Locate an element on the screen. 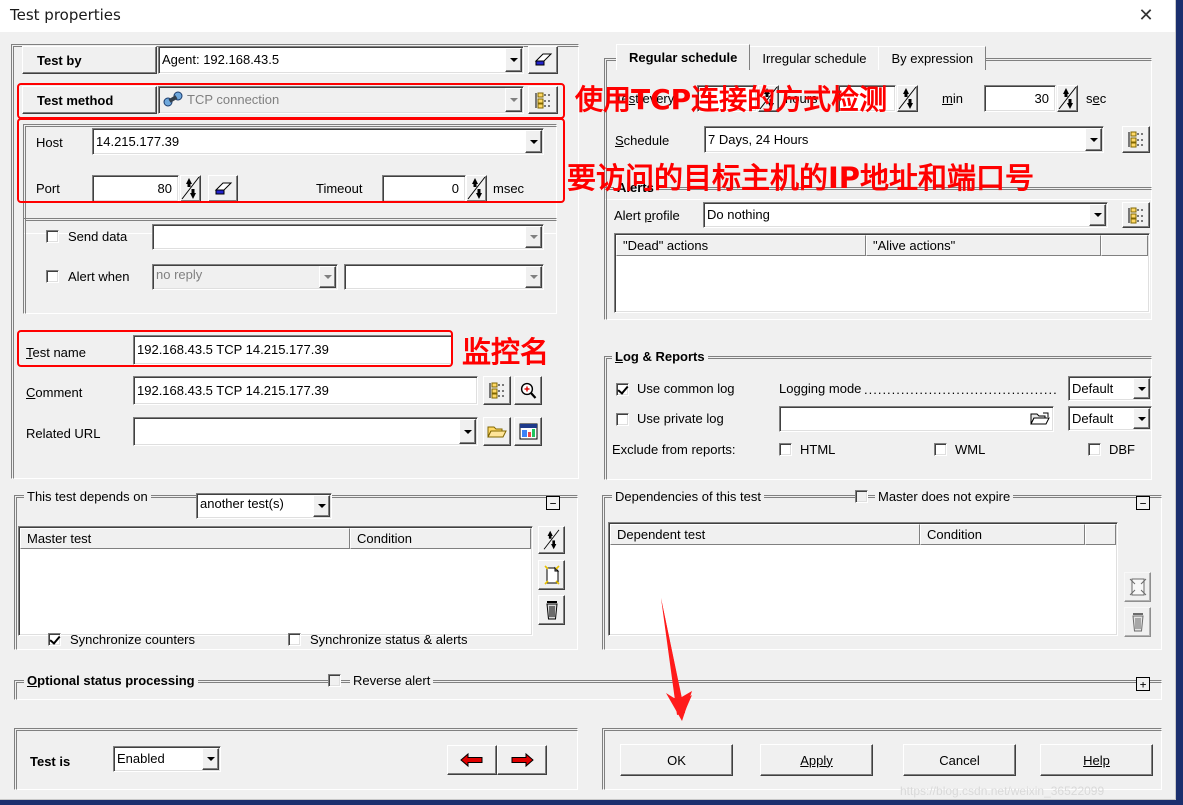 The image size is (1183, 805). schedule-edit-button is located at coordinates (1136, 139).